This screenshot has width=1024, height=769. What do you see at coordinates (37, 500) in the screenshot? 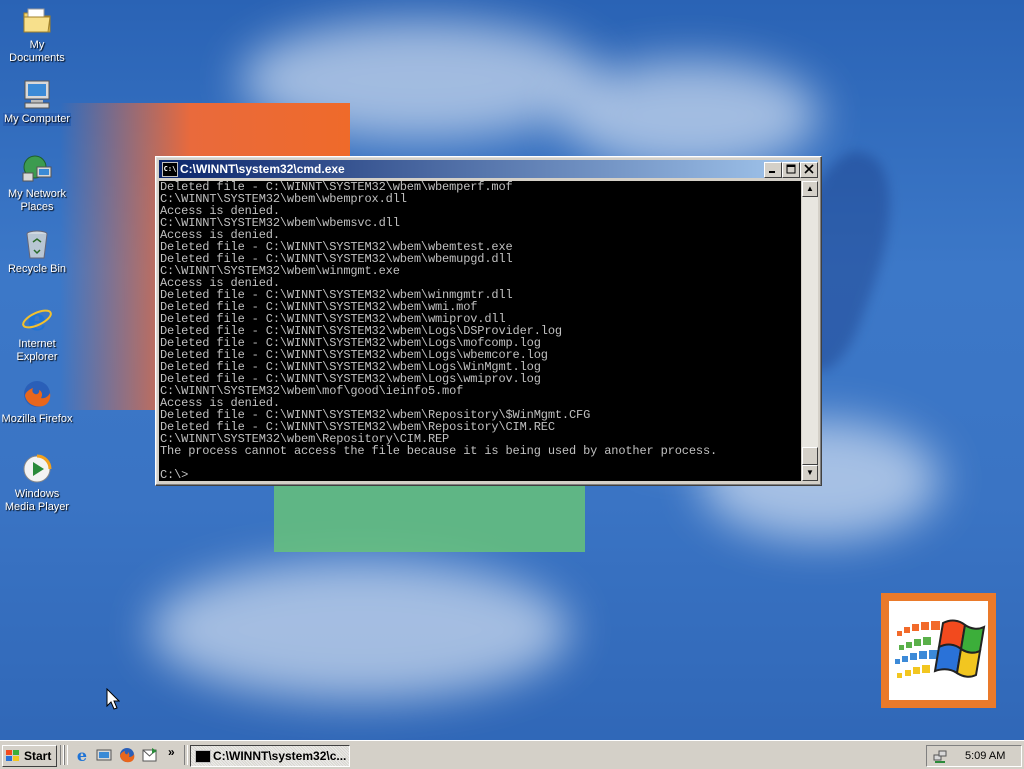
I see `desktop-icon-label: Windows Media Player` at bounding box center [37, 500].